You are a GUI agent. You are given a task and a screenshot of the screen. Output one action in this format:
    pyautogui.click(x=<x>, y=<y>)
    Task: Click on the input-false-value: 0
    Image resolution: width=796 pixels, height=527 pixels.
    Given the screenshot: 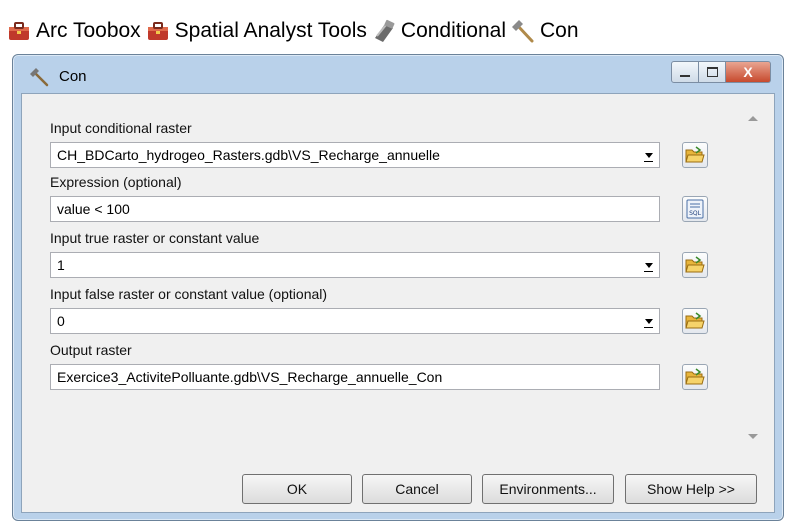 What is the action you would take?
    pyautogui.click(x=61, y=321)
    